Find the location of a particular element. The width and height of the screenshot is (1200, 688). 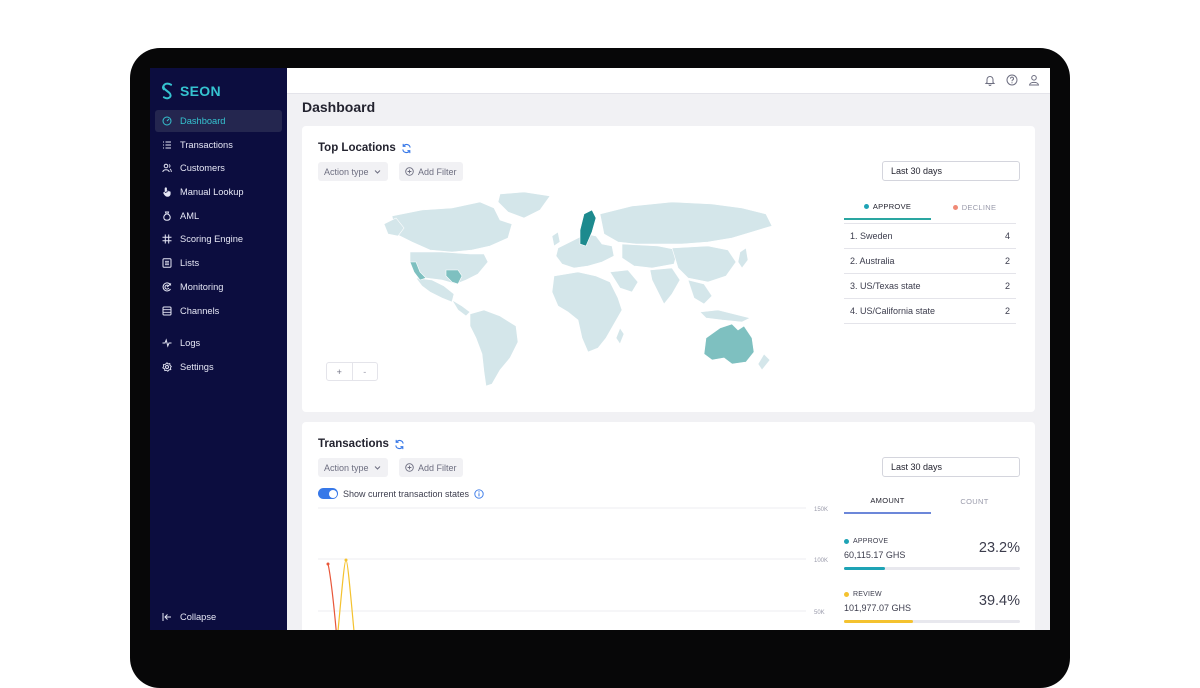

sidebar-item-monitoring: Monitoring is located at coordinates (218, 287).